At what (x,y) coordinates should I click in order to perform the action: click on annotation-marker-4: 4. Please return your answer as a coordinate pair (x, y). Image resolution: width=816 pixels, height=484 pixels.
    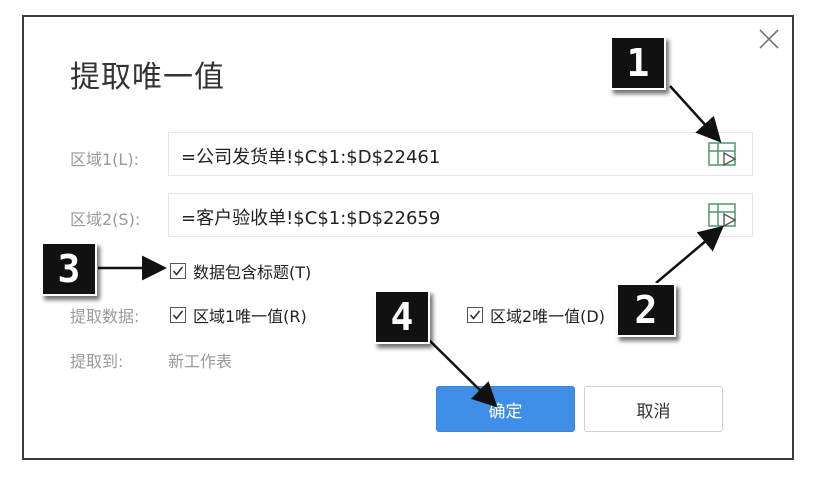
    Looking at the image, I should click on (402, 317).